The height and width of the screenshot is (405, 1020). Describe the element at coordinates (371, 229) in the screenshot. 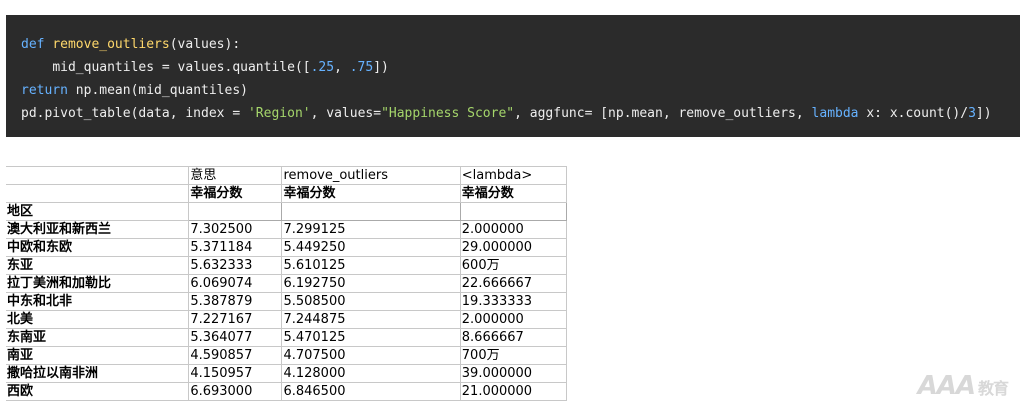

I see `value-cell: 7.299125` at that location.